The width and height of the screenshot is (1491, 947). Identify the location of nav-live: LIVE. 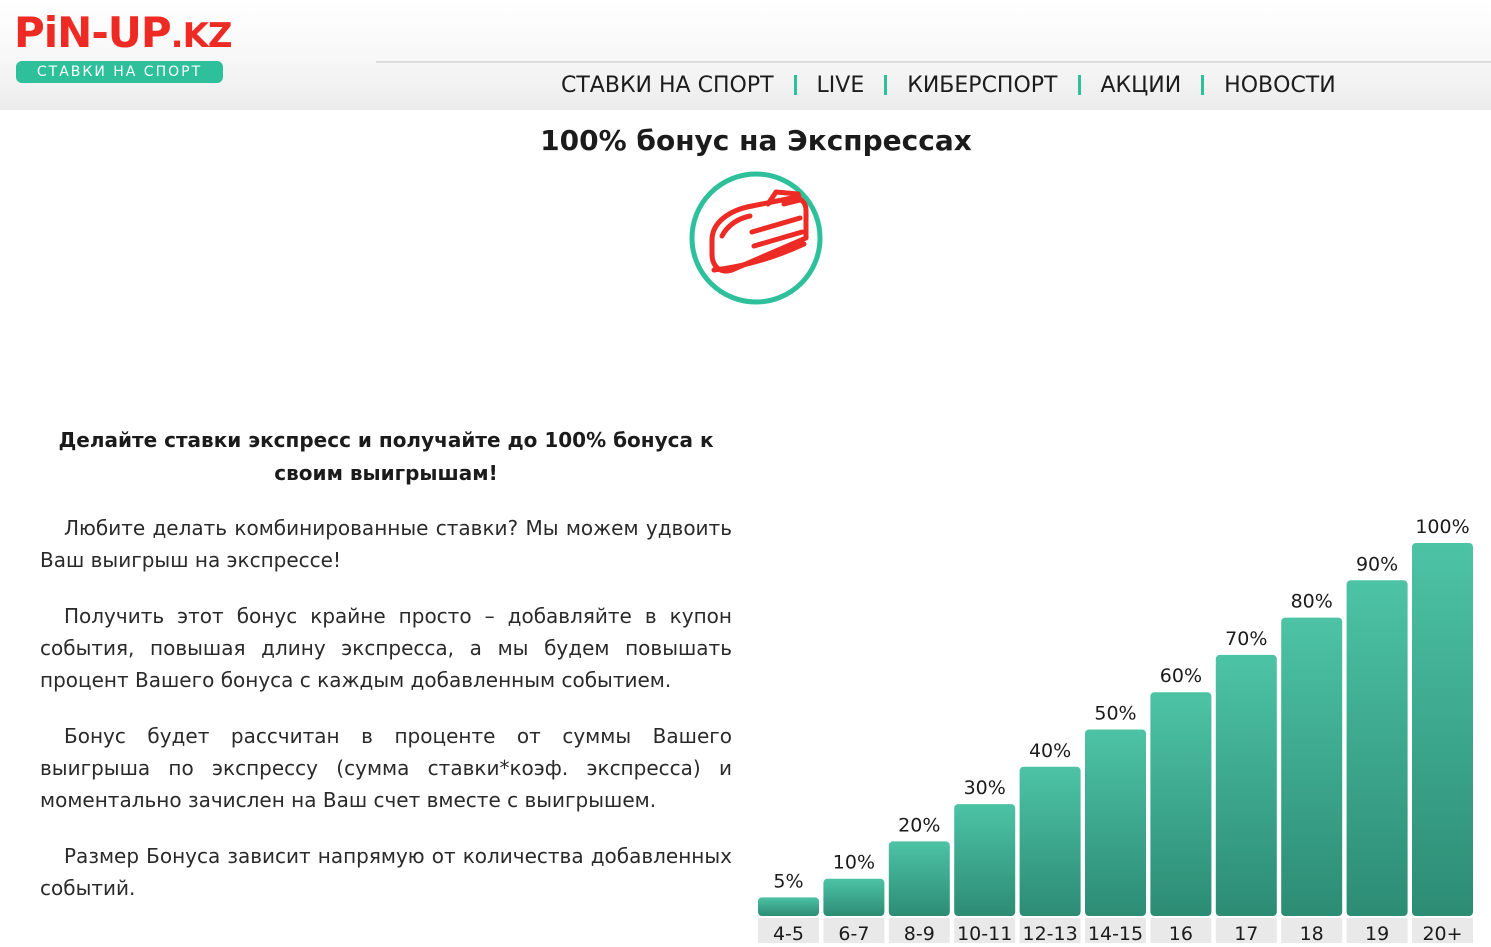
(841, 85).